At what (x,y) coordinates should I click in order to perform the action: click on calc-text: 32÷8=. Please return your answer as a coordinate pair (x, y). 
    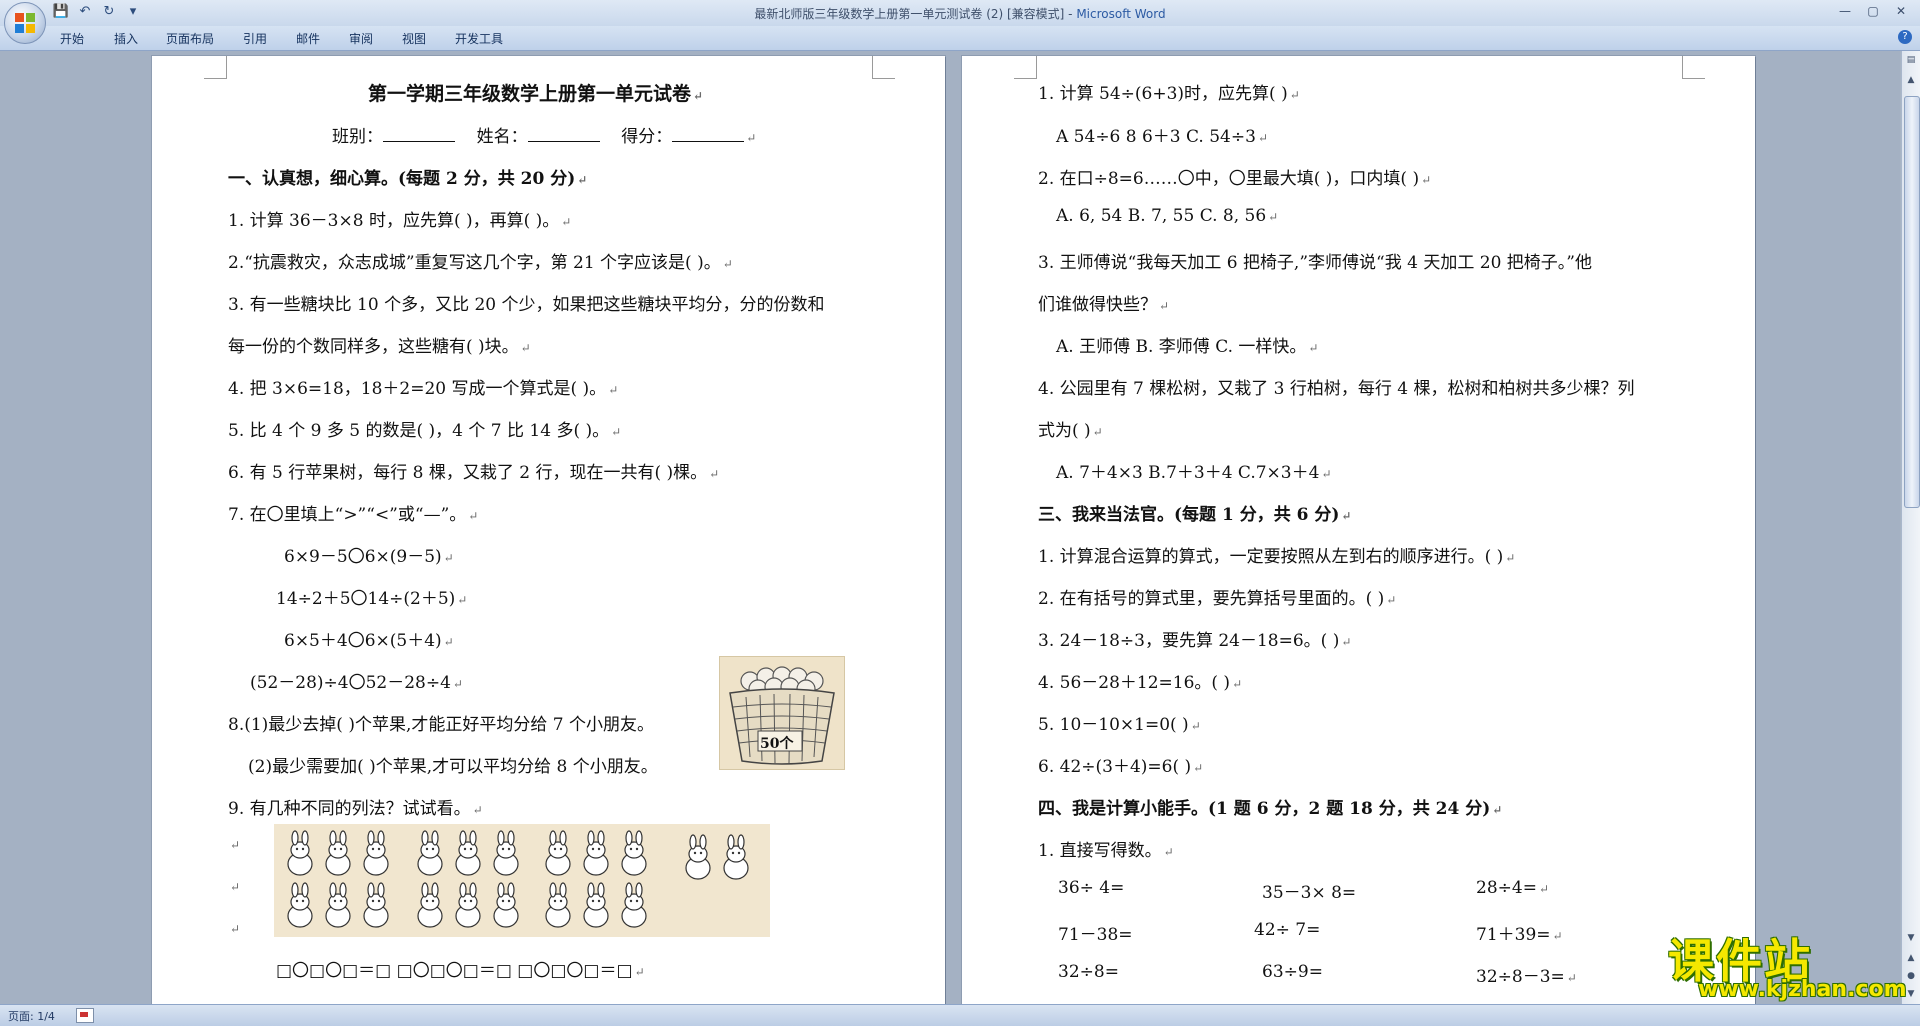
    Looking at the image, I should click on (1088, 972).